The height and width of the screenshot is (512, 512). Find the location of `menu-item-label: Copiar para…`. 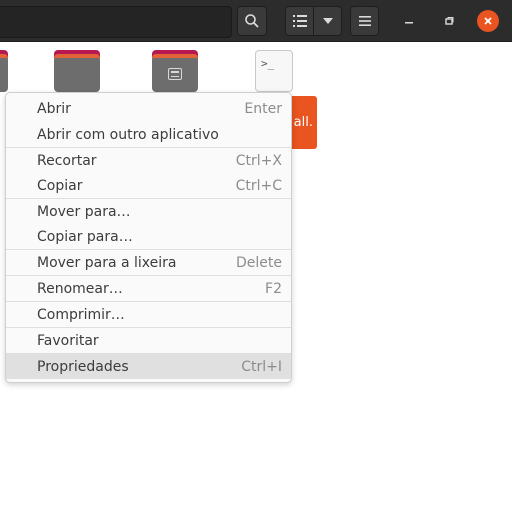

menu-item-label: Copiar para… is located at coordinates (85, 236).